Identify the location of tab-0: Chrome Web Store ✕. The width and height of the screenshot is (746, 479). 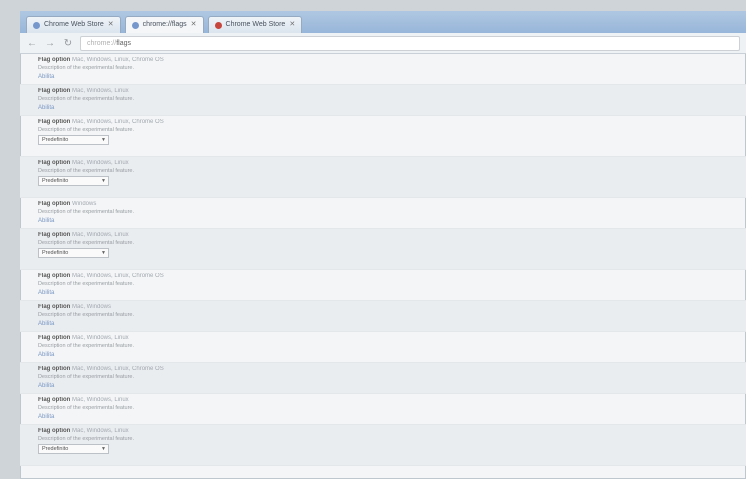
(73, 24).